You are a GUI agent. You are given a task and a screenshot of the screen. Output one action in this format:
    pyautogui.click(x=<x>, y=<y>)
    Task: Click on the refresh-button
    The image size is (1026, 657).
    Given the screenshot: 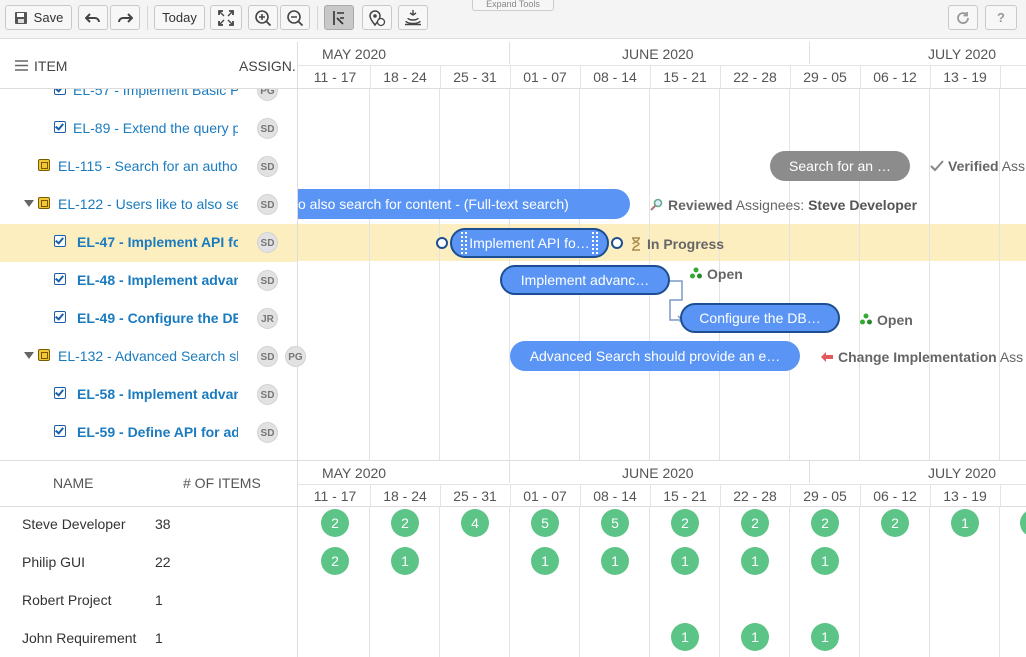 What is the action you would take?
    pyautogui.click(x=963, y=17)
    